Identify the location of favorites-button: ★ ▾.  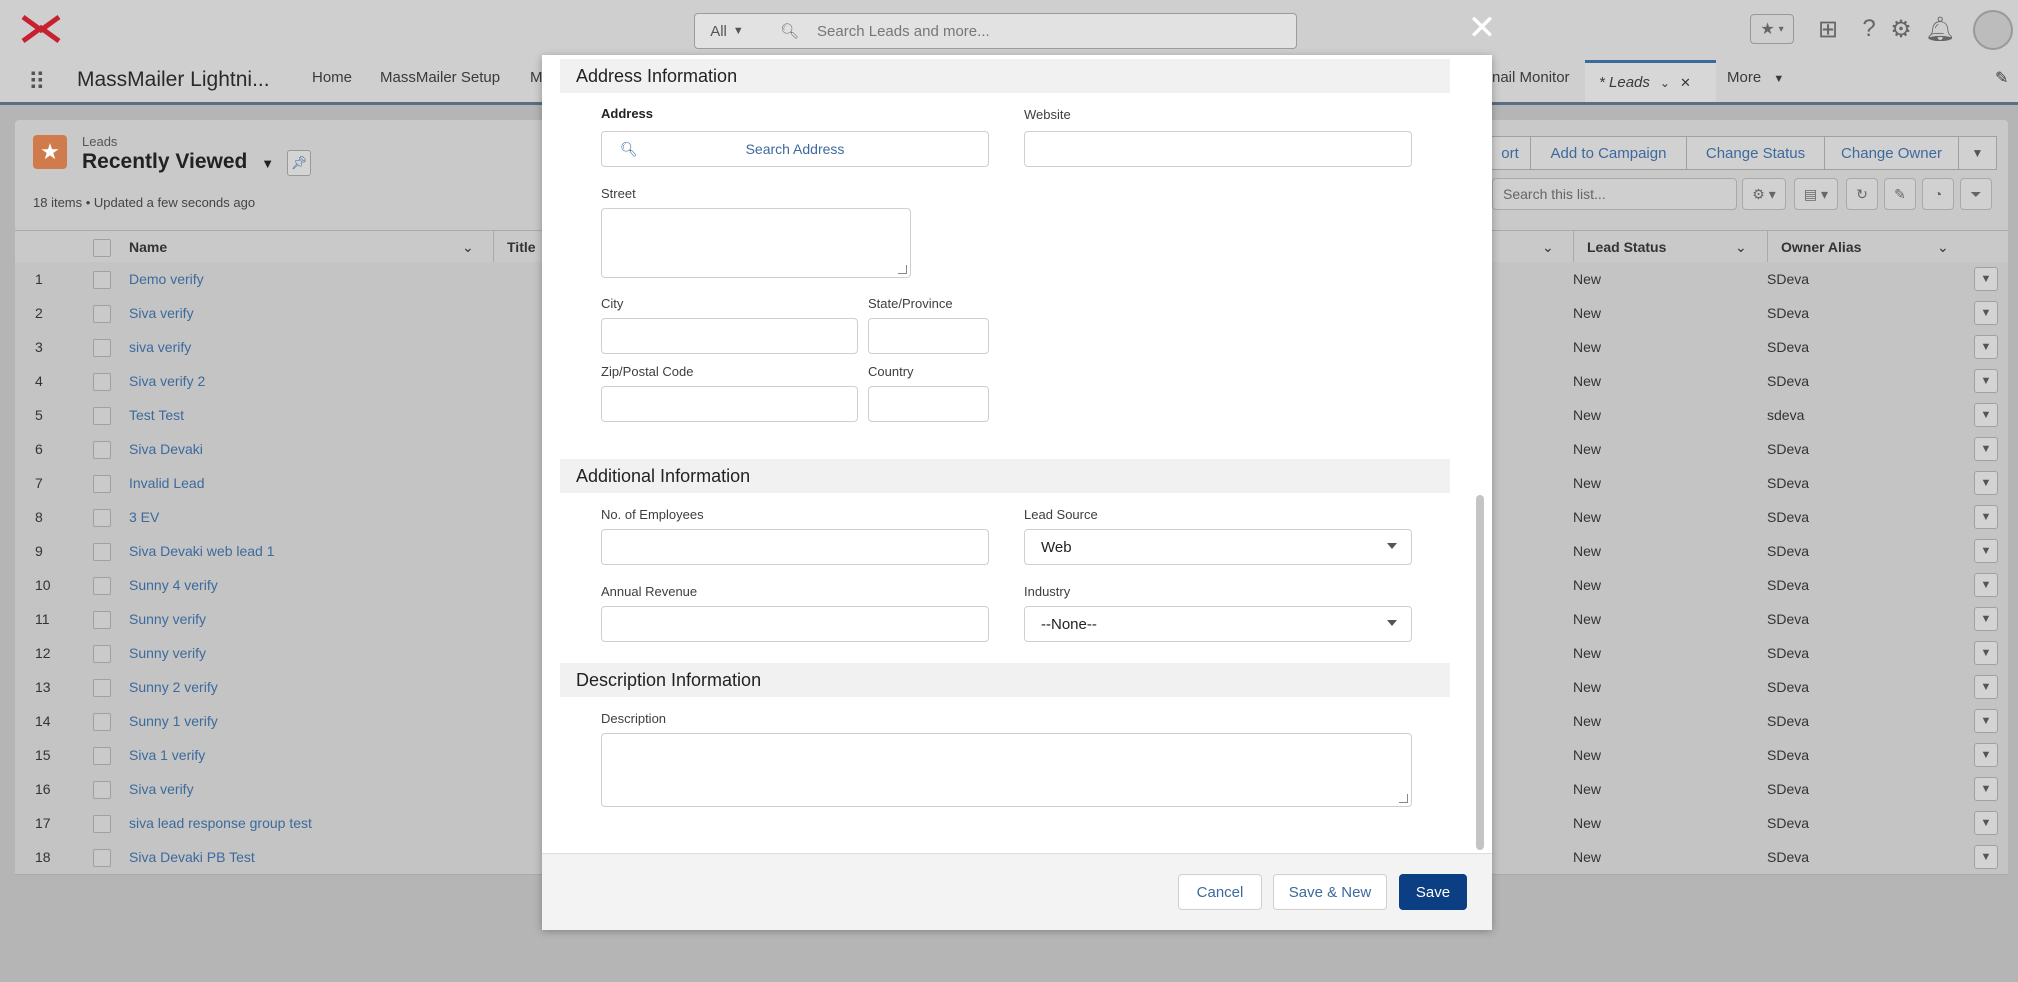
(1772, 29).